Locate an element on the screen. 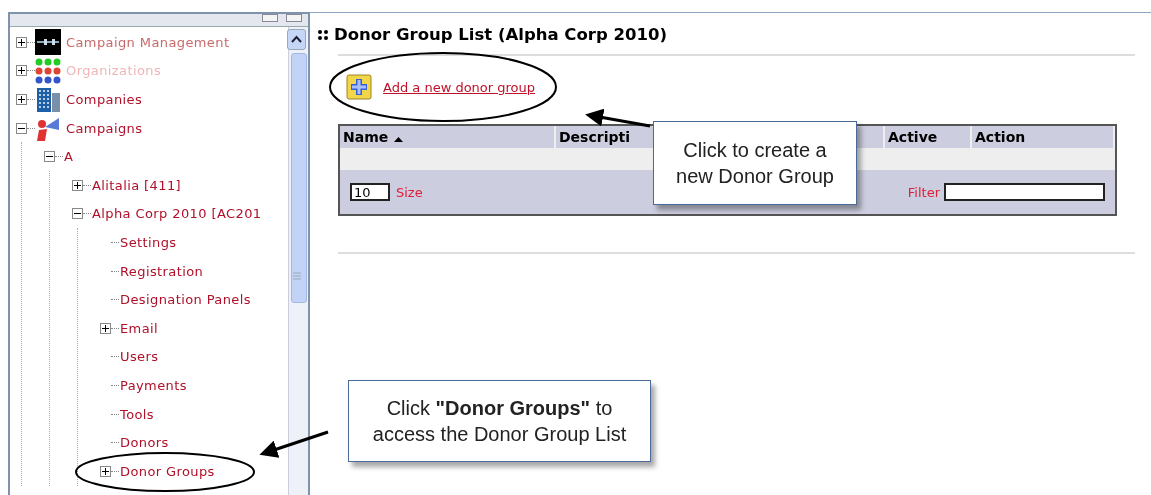 This screenshot has height=495, width=1151. tree-item: Designation Panels is located at coordinates (185, 300).